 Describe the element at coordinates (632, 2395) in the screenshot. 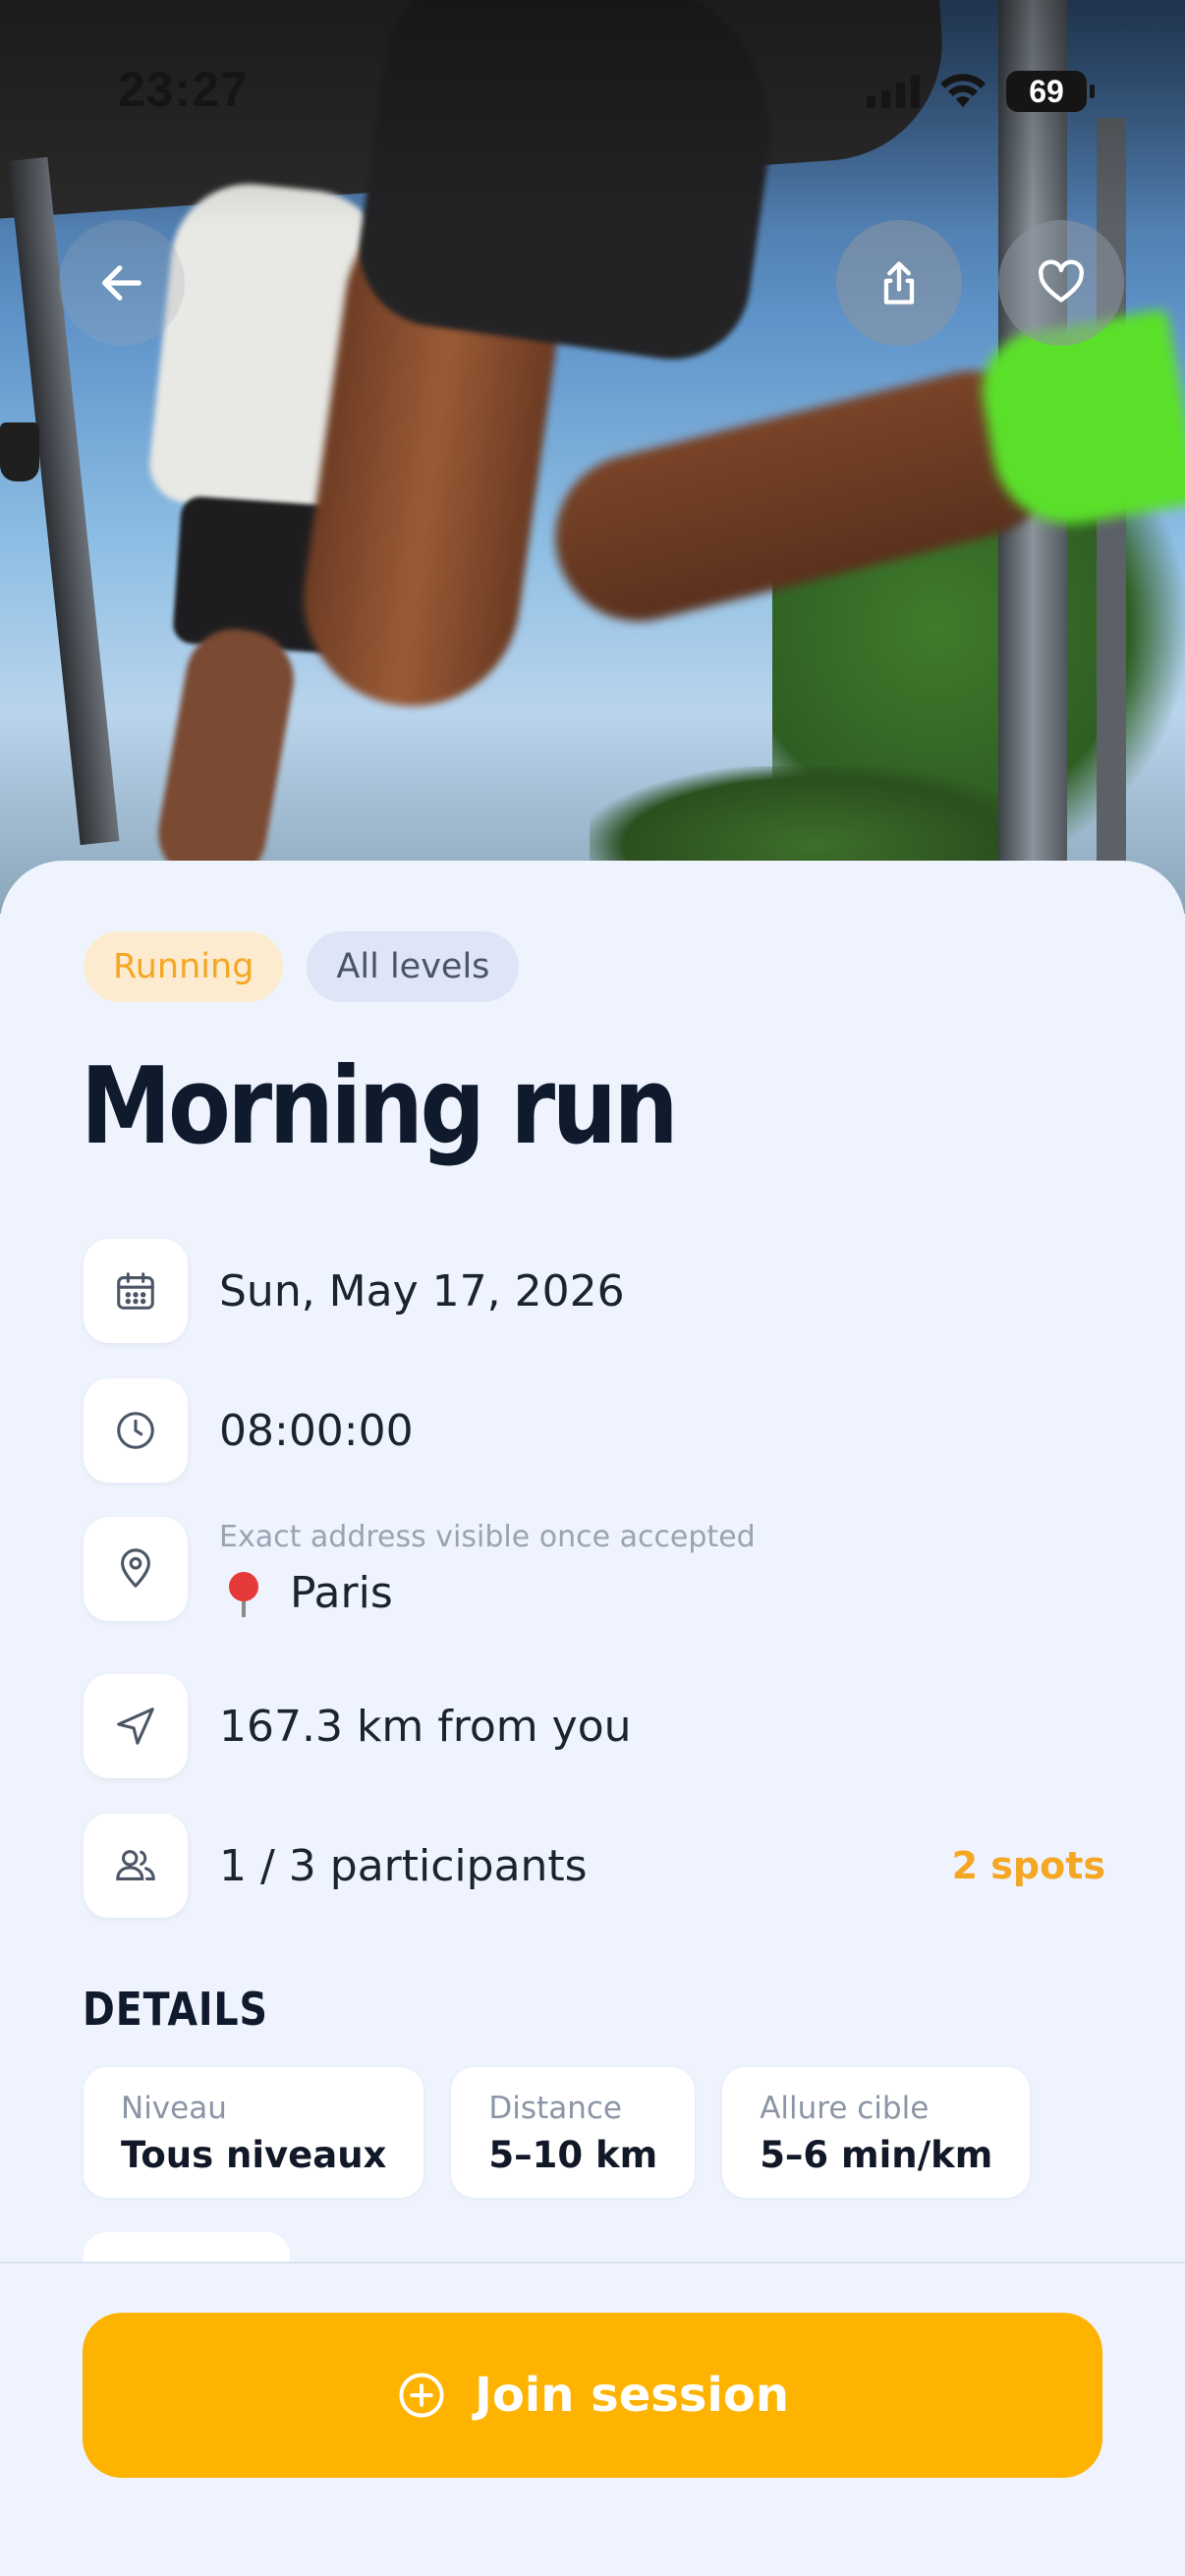

I see `join-session-label: Join session` at that location.